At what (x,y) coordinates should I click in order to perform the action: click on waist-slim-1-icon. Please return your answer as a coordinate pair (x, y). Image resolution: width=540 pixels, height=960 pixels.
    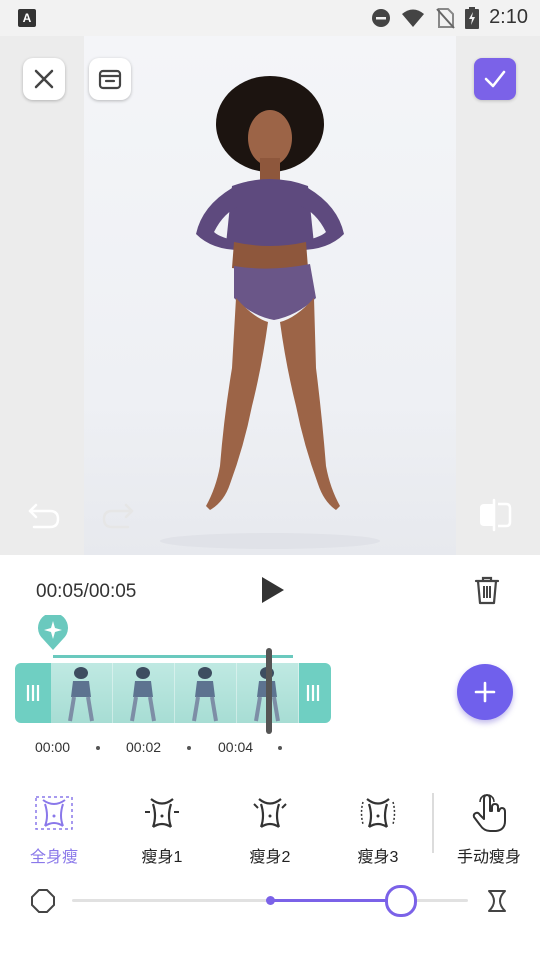
    Looking at the image, I should click on (162, 813).